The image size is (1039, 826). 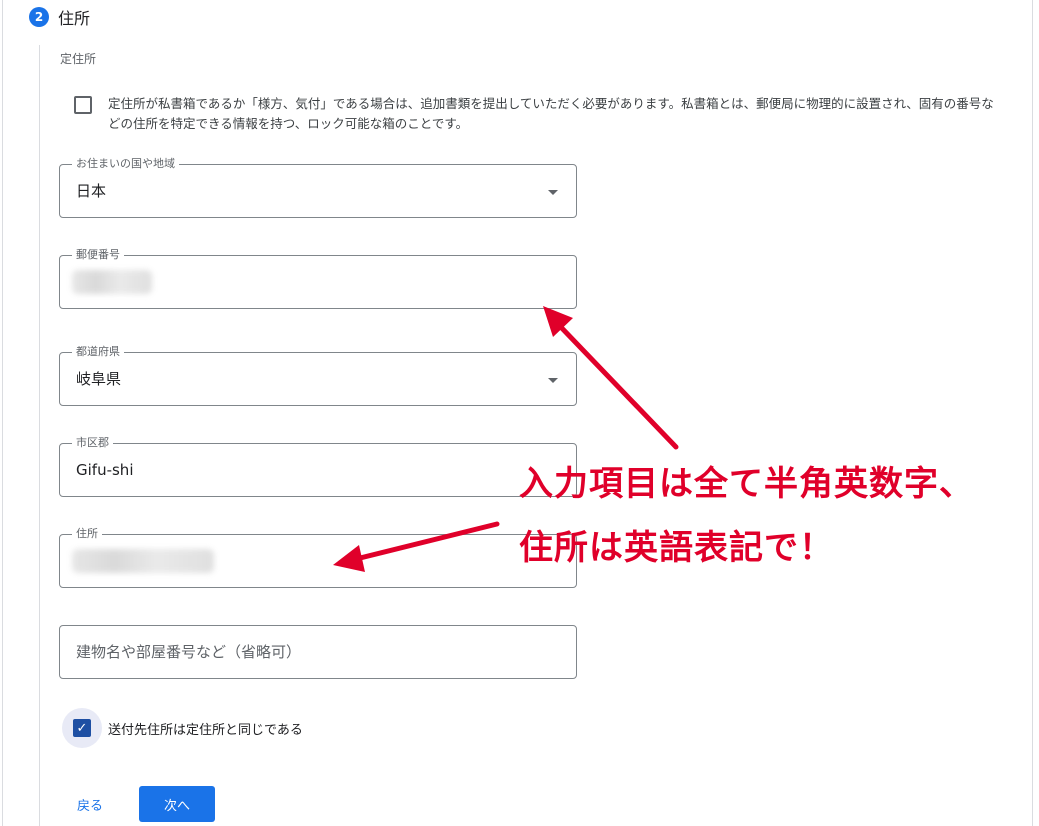 I want to click on annotation-arrows, so click(x=506, y=439).